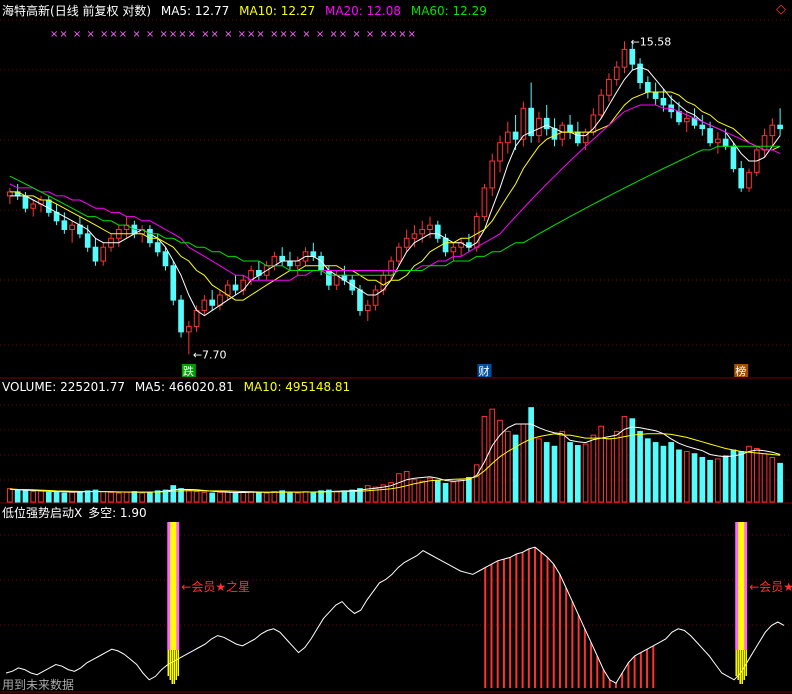  Describe the element at coordinates (188, 371) in the screenshot. I see `marker-label: 跌` at that location.